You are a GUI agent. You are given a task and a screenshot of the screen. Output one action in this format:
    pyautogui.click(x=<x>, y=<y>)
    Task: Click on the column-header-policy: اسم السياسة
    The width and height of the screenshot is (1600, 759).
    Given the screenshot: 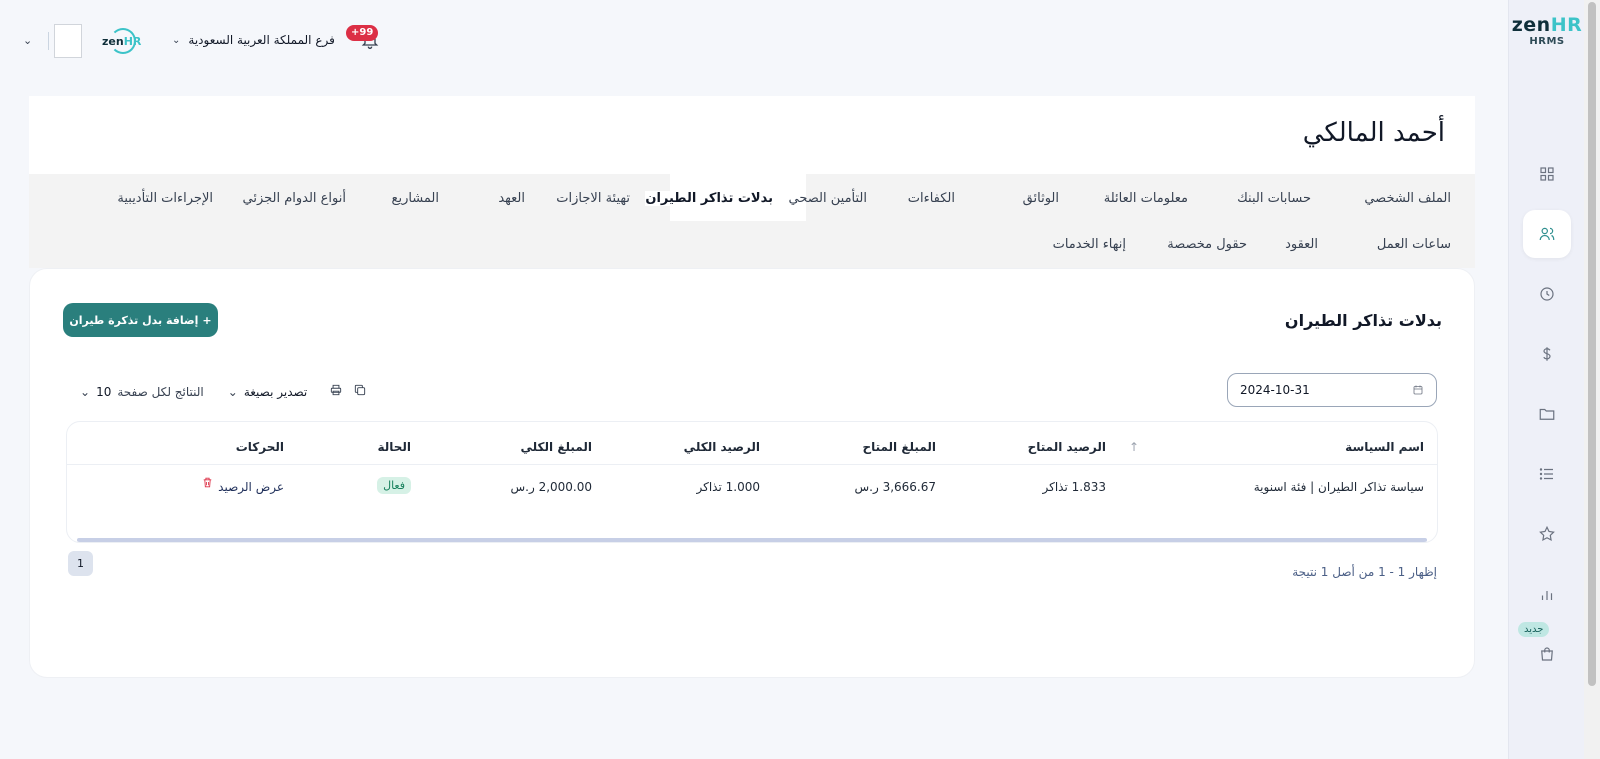 What is the action you would take?
    pyautogui.click(x=1384, y=447)
    